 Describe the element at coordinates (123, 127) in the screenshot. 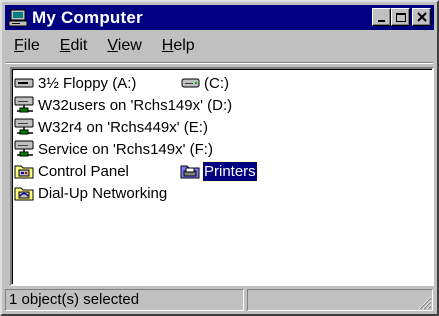

I see `list-item-label: W32r4 on 'Rchs449x' (E:)` at that location.